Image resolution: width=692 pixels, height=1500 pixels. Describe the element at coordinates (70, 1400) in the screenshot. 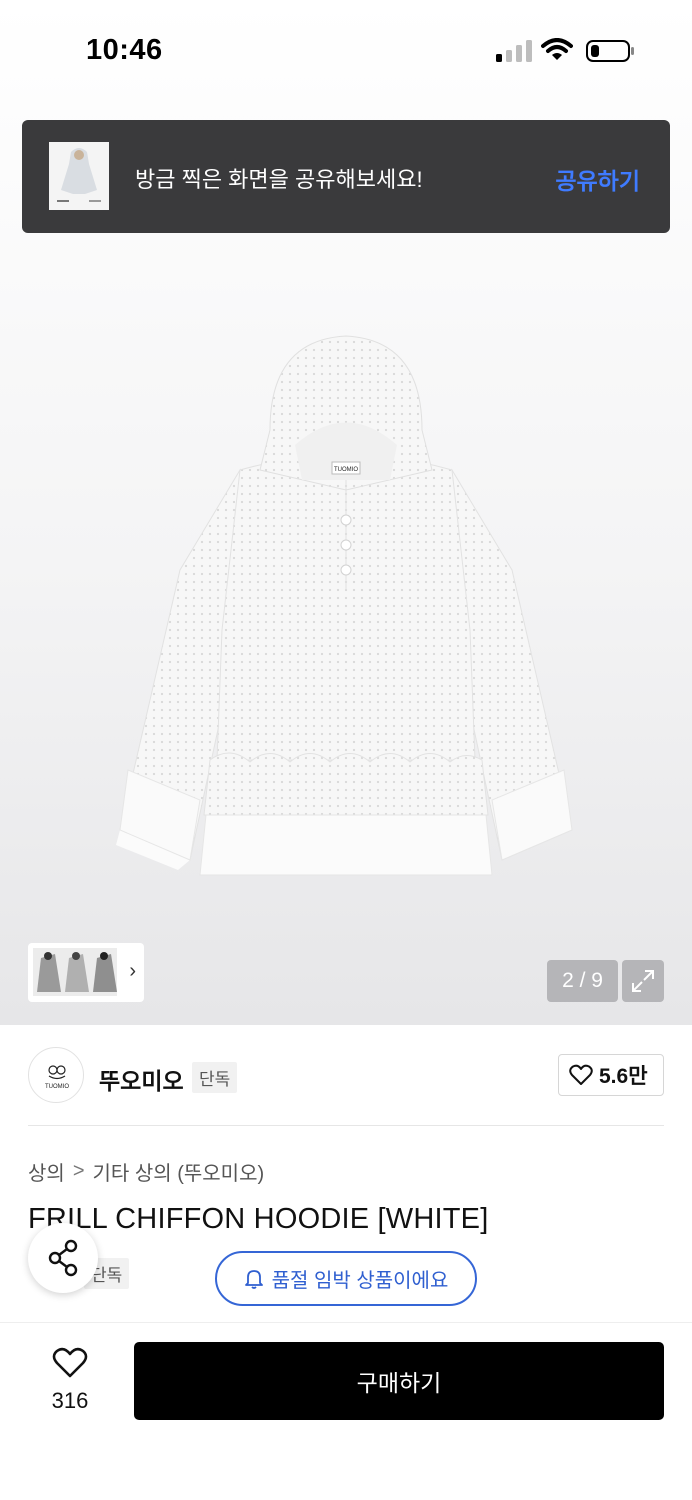

I see `wishlist-count: 316` at that location.